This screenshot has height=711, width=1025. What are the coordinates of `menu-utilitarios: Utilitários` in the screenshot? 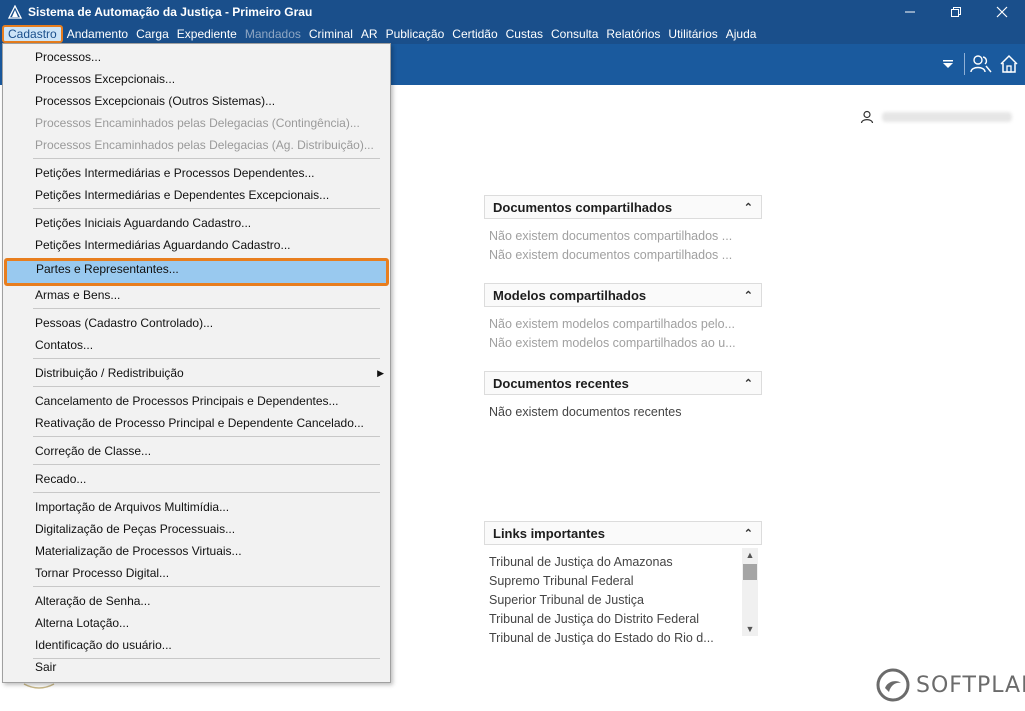 It's located at (692, 34).